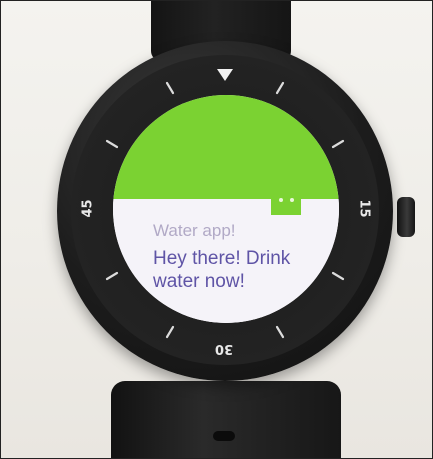 This screenshot has width=433, height=459. I want to click on watch-strap-bottom, so click(226, 419).